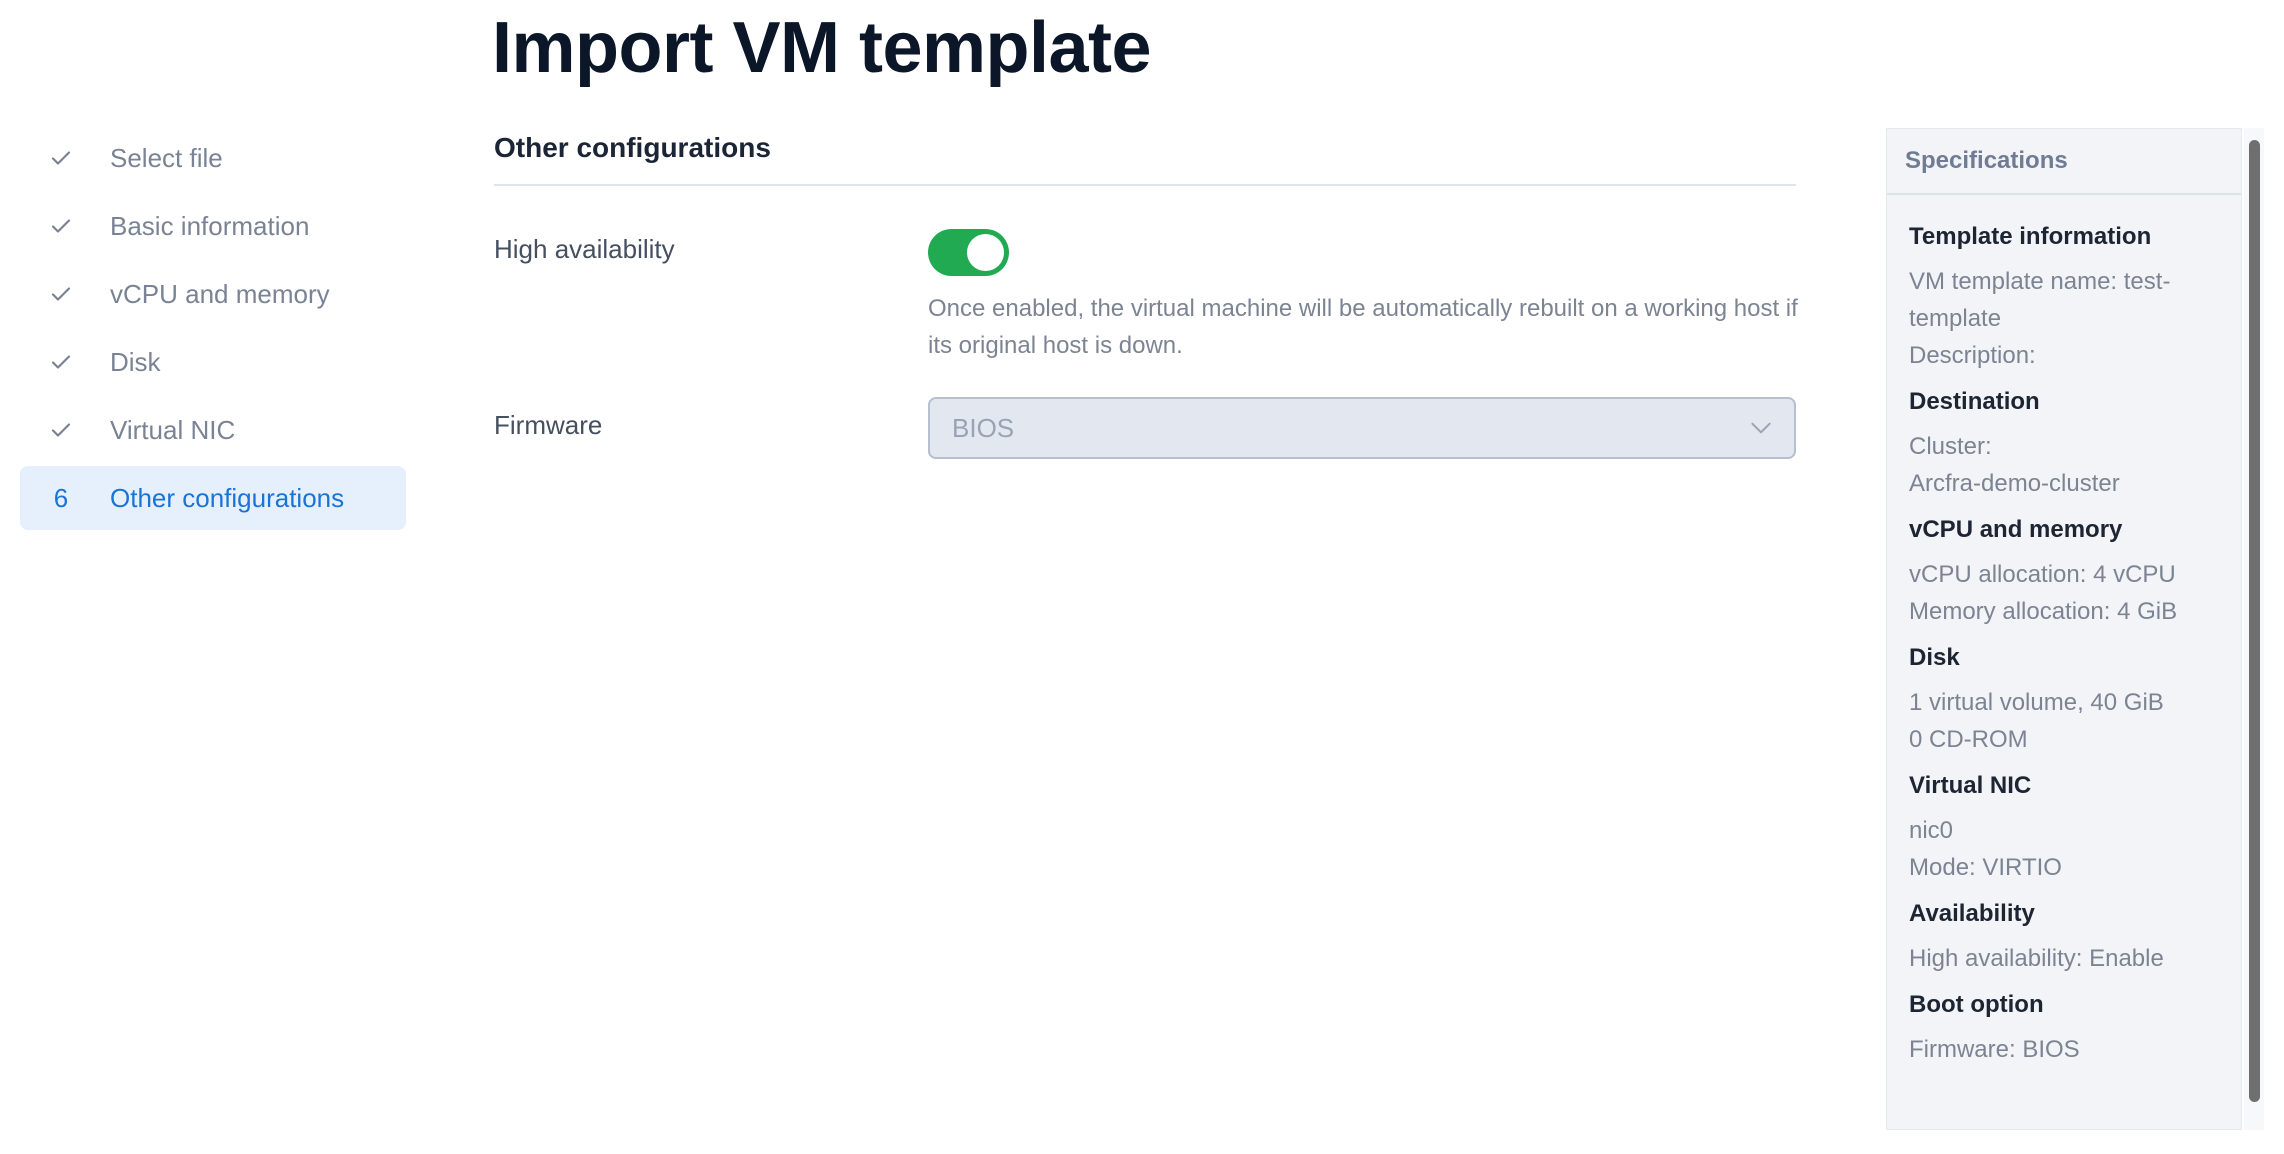 The height and width of the screenshot is (1154, 2284). I want to click on spec-availability: Availability High availability: Enable, so click(2066, 938).